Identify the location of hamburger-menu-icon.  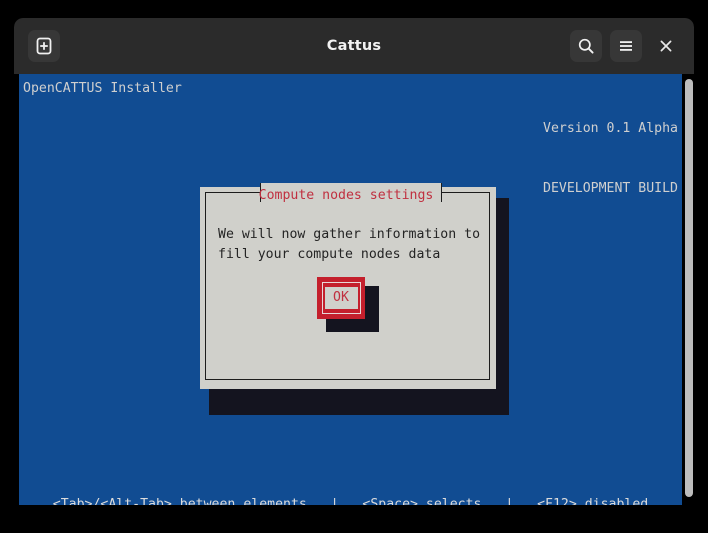
(626, 46).